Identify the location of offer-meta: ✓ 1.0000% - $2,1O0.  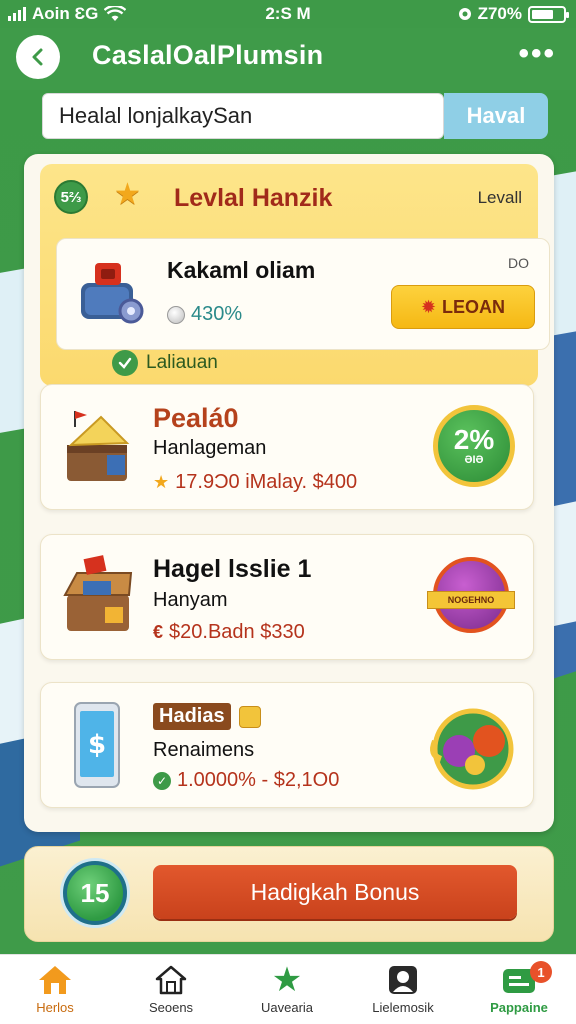
(246, 780).